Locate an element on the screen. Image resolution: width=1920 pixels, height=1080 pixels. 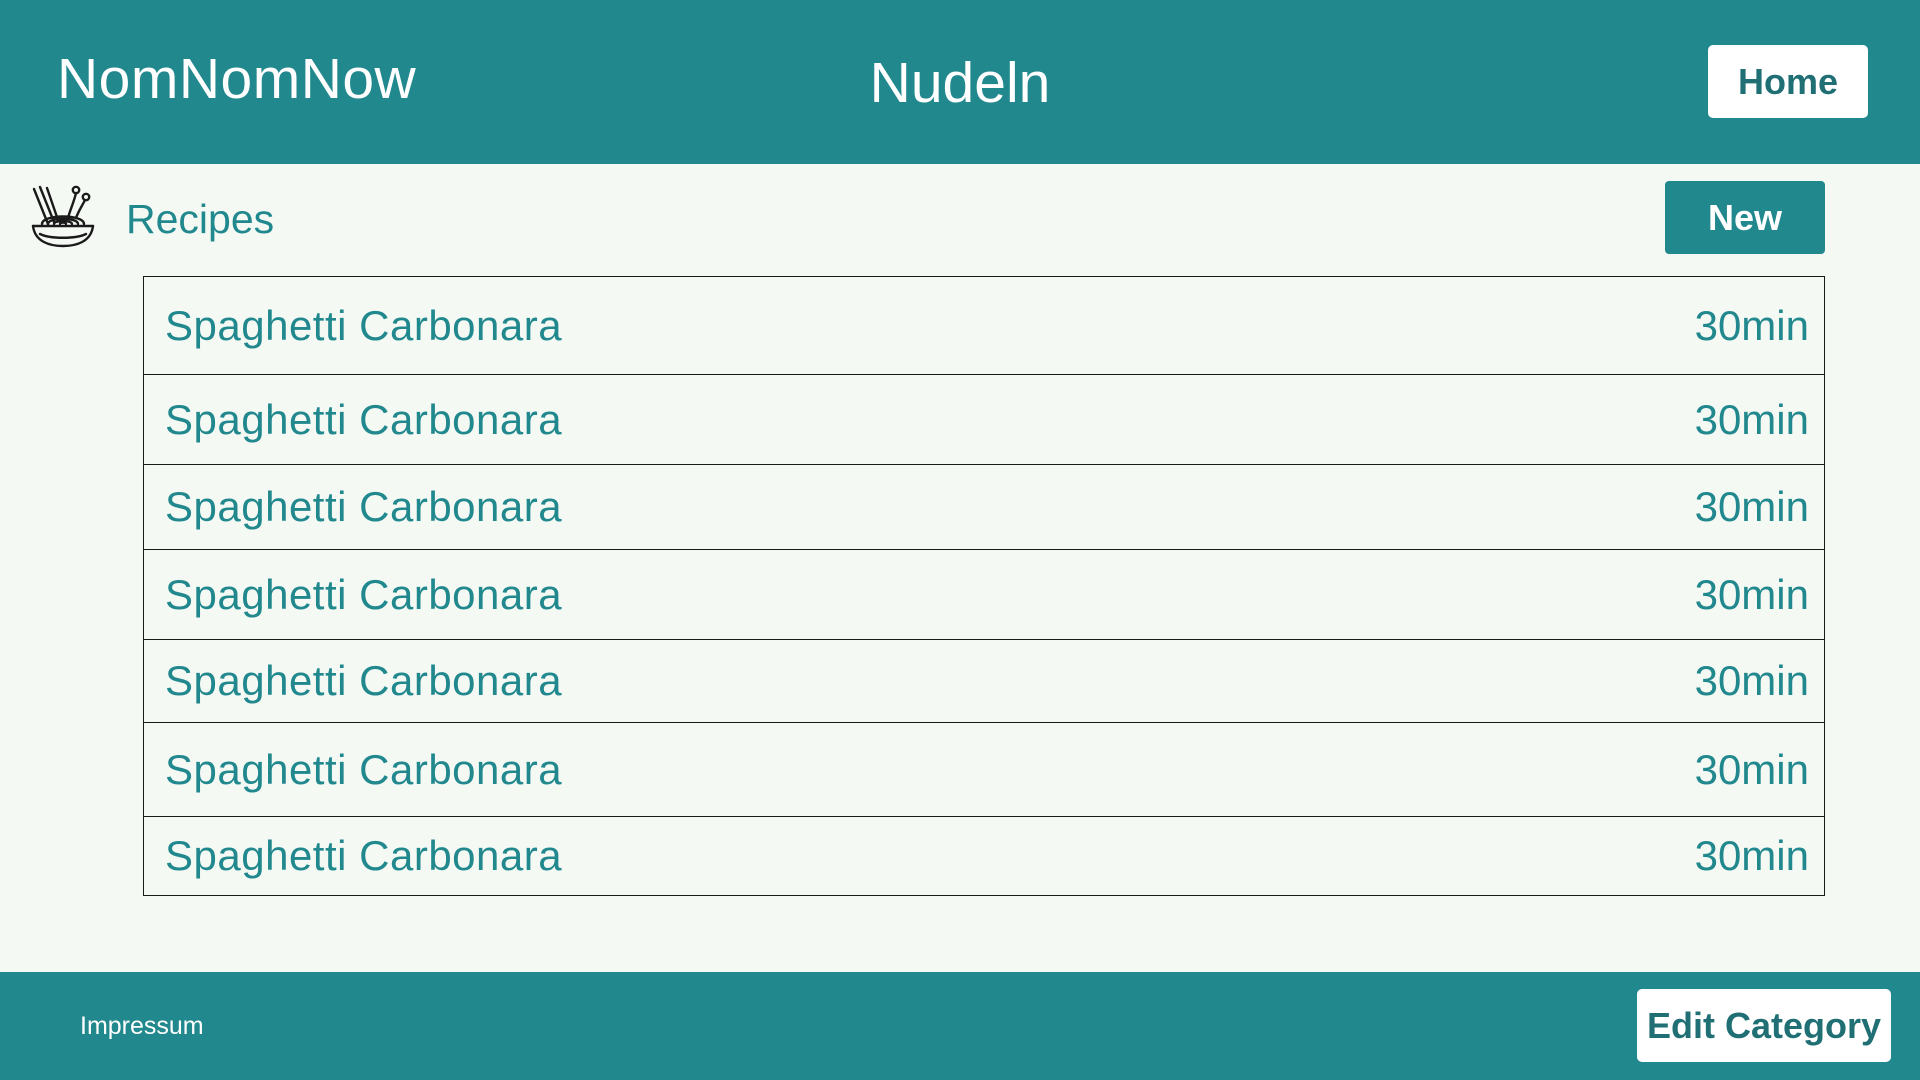
app-footer: Impressum Edit Category is located at coordinates (960, 1026).